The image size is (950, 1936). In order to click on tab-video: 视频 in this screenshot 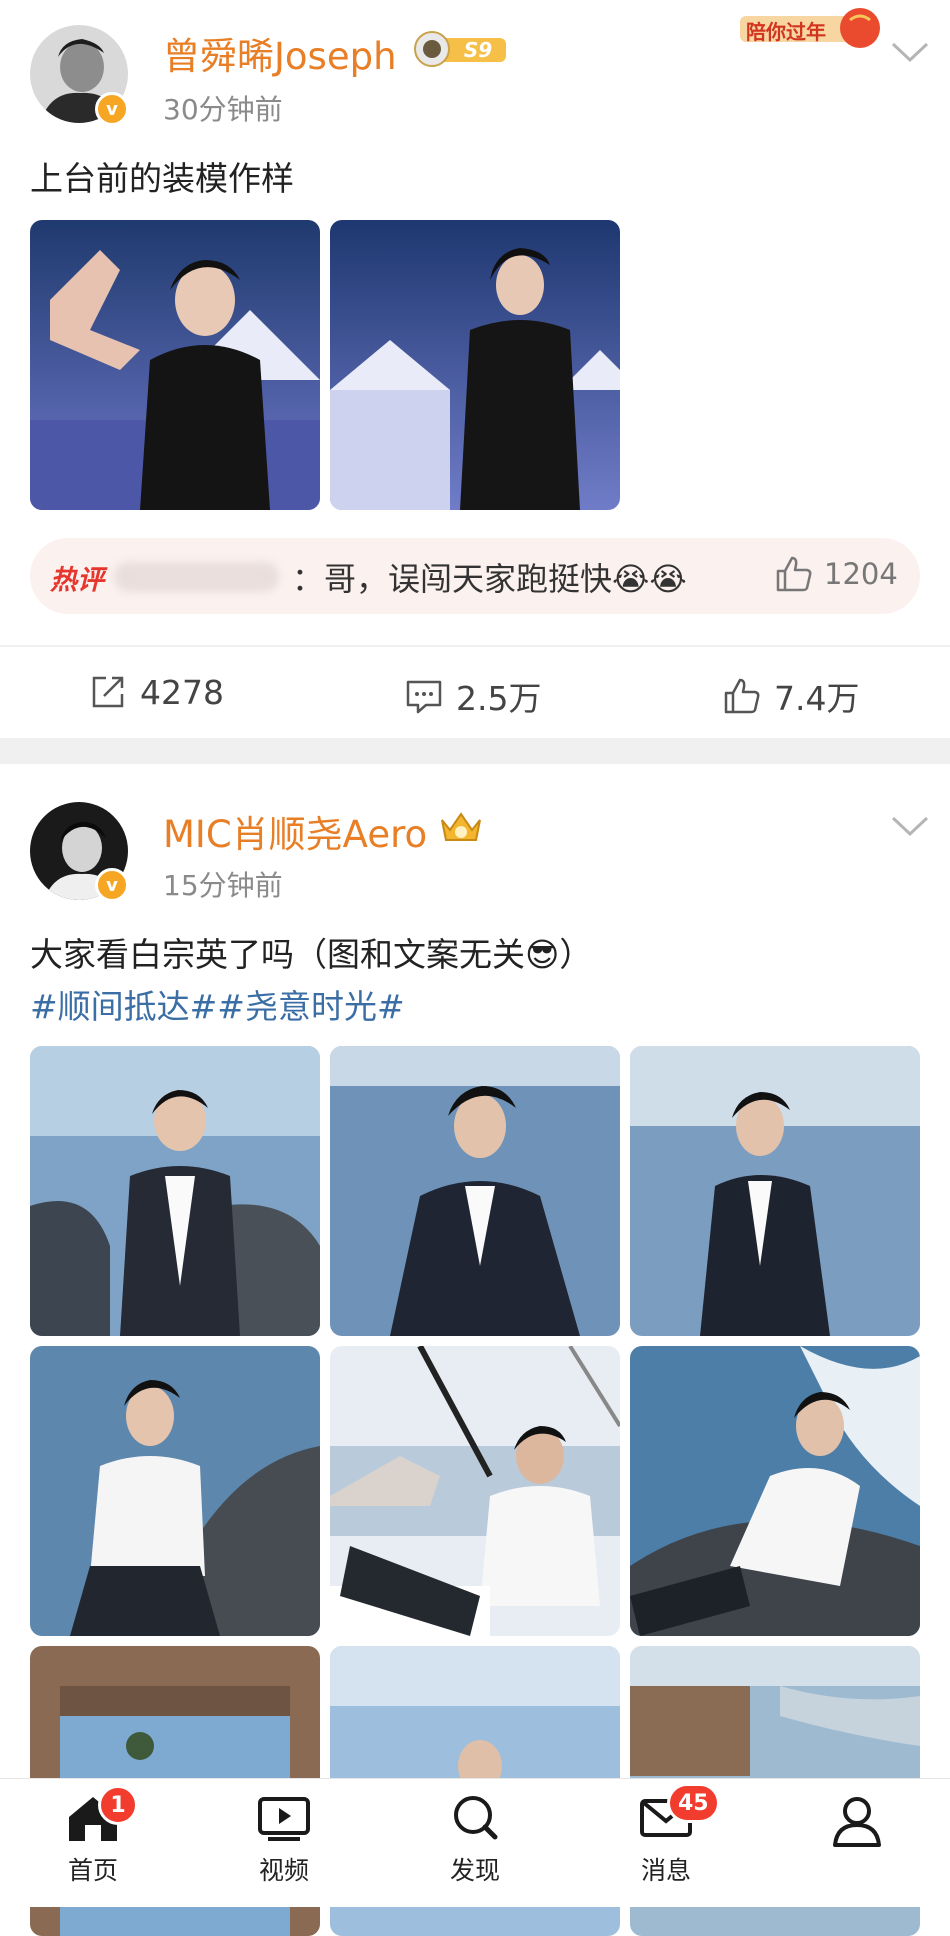, I will do `click(284, 1840)`.